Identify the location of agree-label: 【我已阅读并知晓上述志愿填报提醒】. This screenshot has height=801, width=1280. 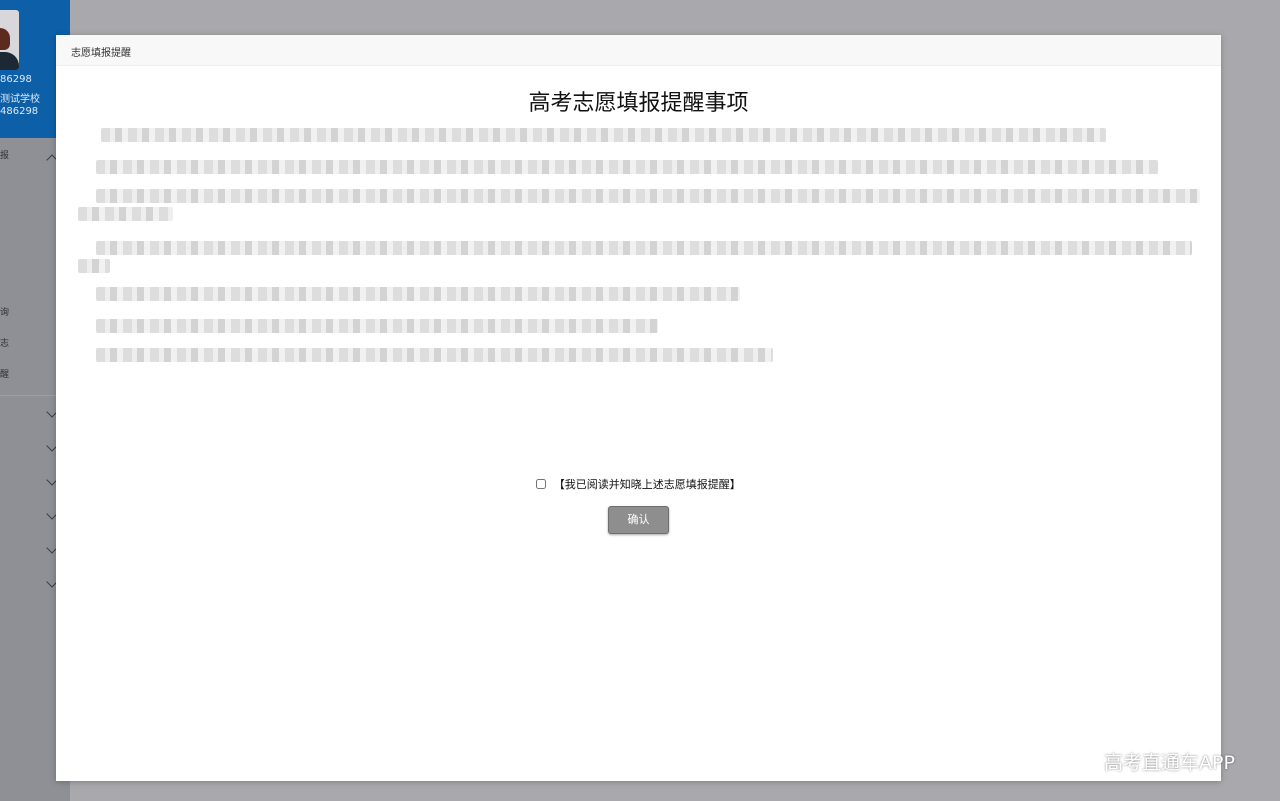
(647, 484).